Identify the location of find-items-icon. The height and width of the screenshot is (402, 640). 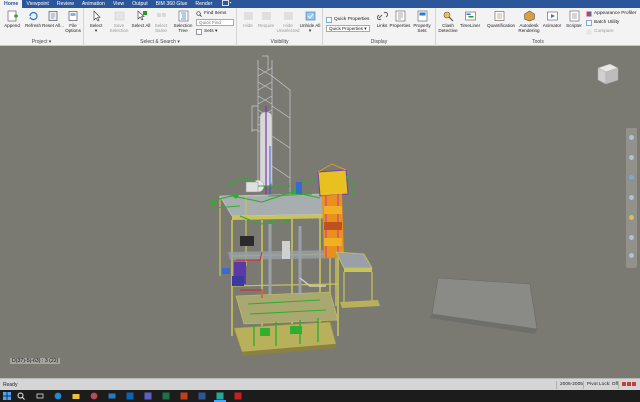
(199, 13).